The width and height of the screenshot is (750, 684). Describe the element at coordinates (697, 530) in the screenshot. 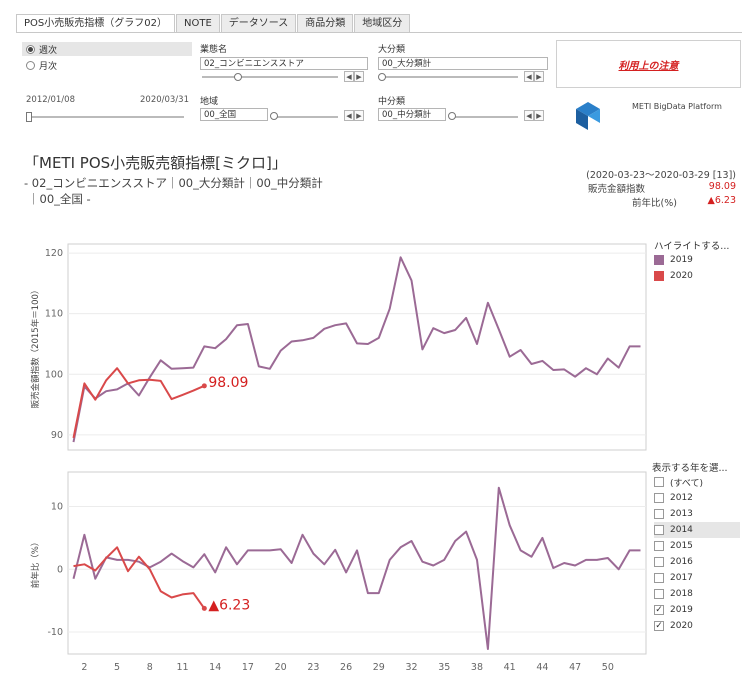

I see `year-filter-item-2014: 2014` at that location.